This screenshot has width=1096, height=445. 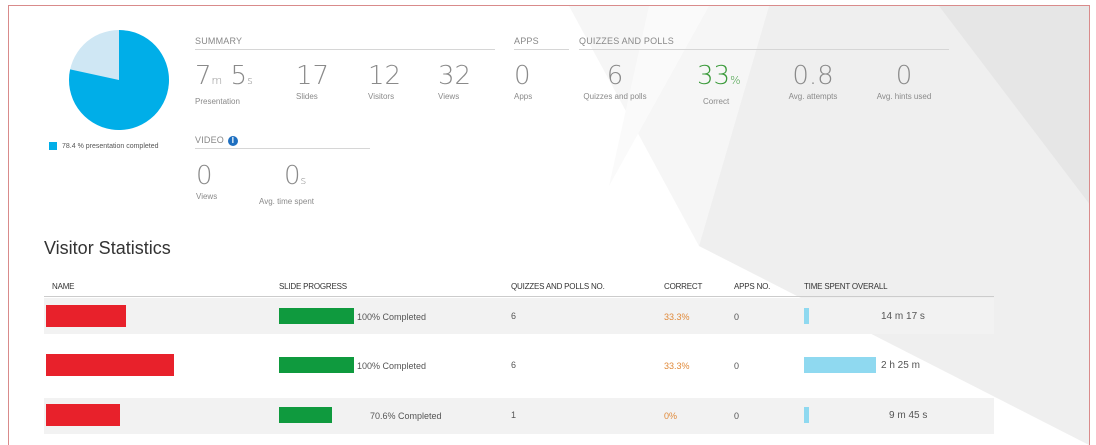 What do you see at coordinates (210, 140) in the screenshot?
I see `video-label-text: VIDEO` at bounding box center [210, 140].